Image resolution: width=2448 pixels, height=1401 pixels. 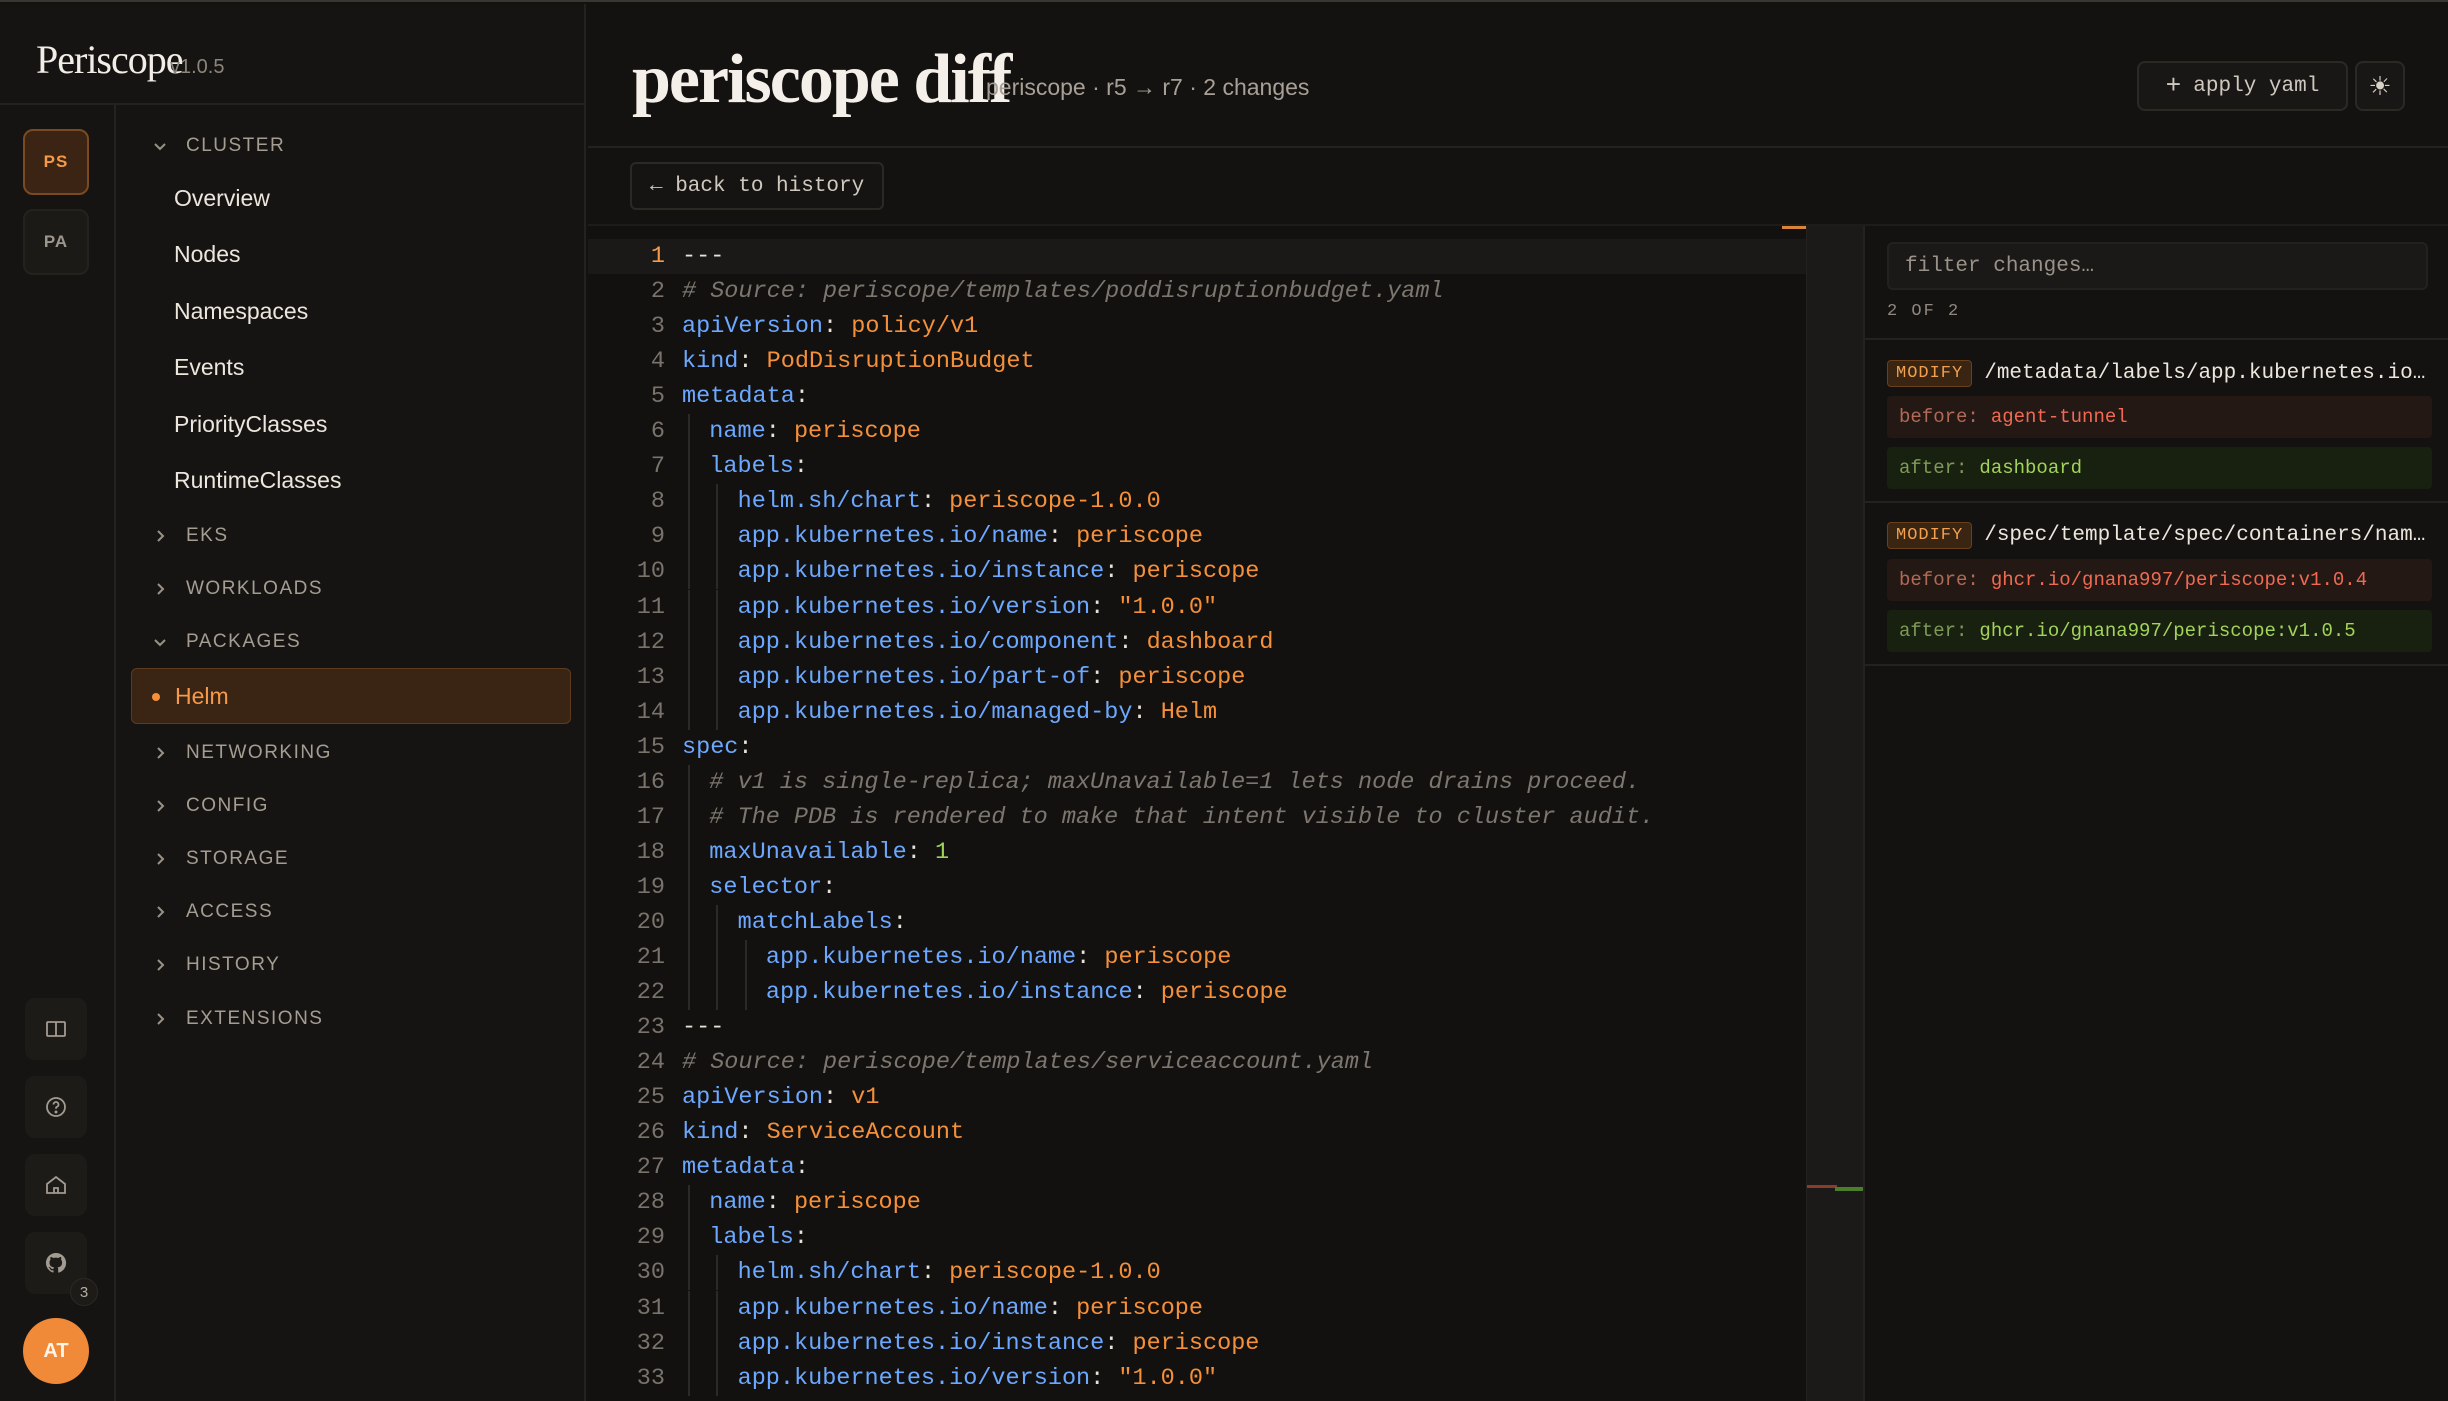 I want to click on code-text: app.kubernetes.io/part-of: periscope, so click(x=992, y=677).